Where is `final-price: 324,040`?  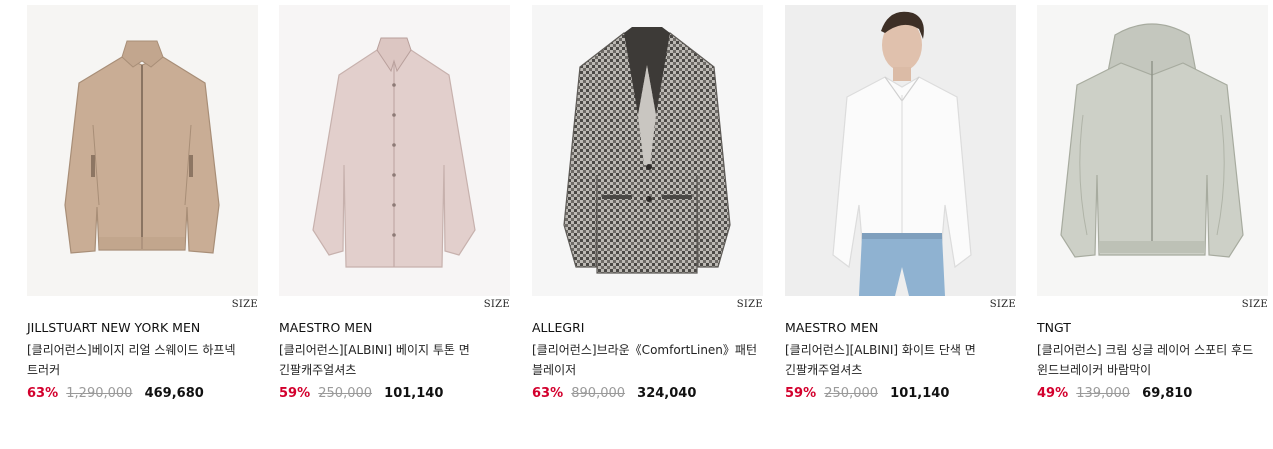 final-price: 324,040 is located at coordinates (667, 393).